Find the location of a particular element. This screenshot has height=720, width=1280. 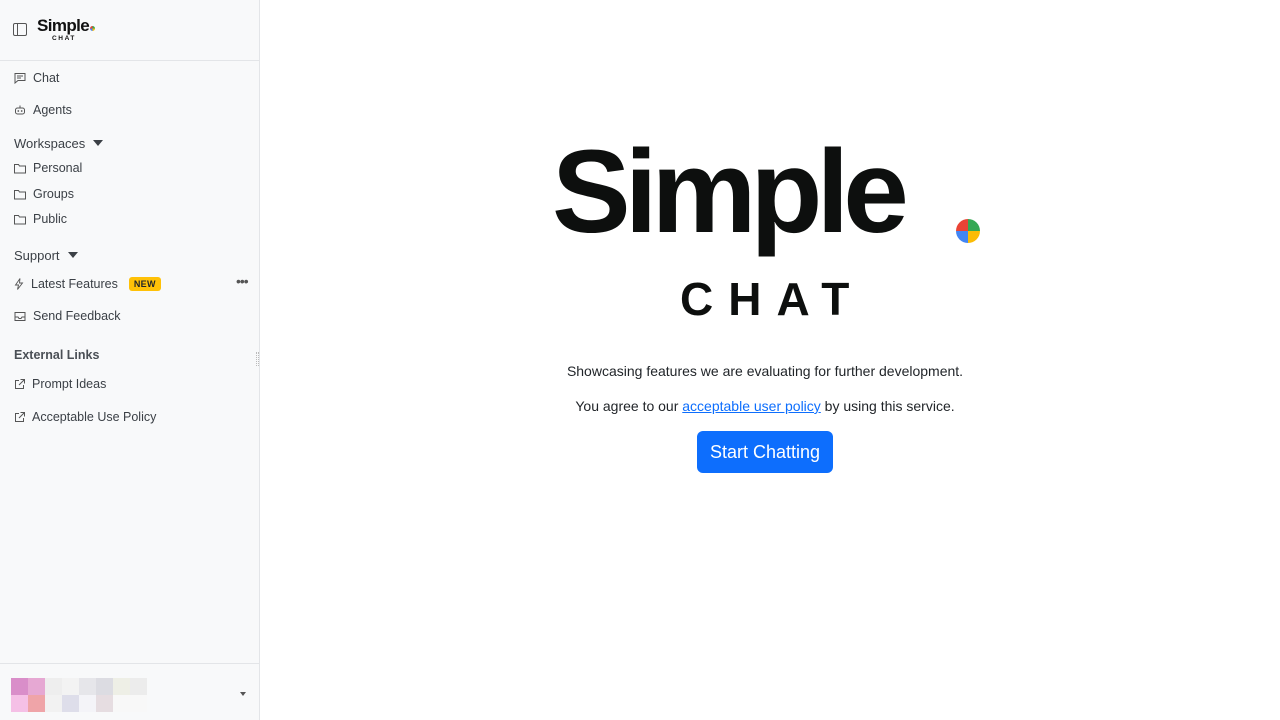

lightning-icon is located at coordinates (19, 284).